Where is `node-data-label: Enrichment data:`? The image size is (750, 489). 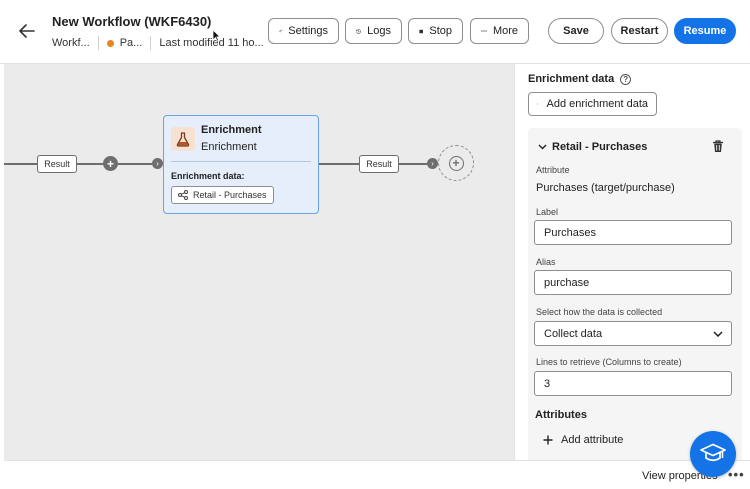
node-data-label: Enrichment data: is located at coordinates (208, 176).